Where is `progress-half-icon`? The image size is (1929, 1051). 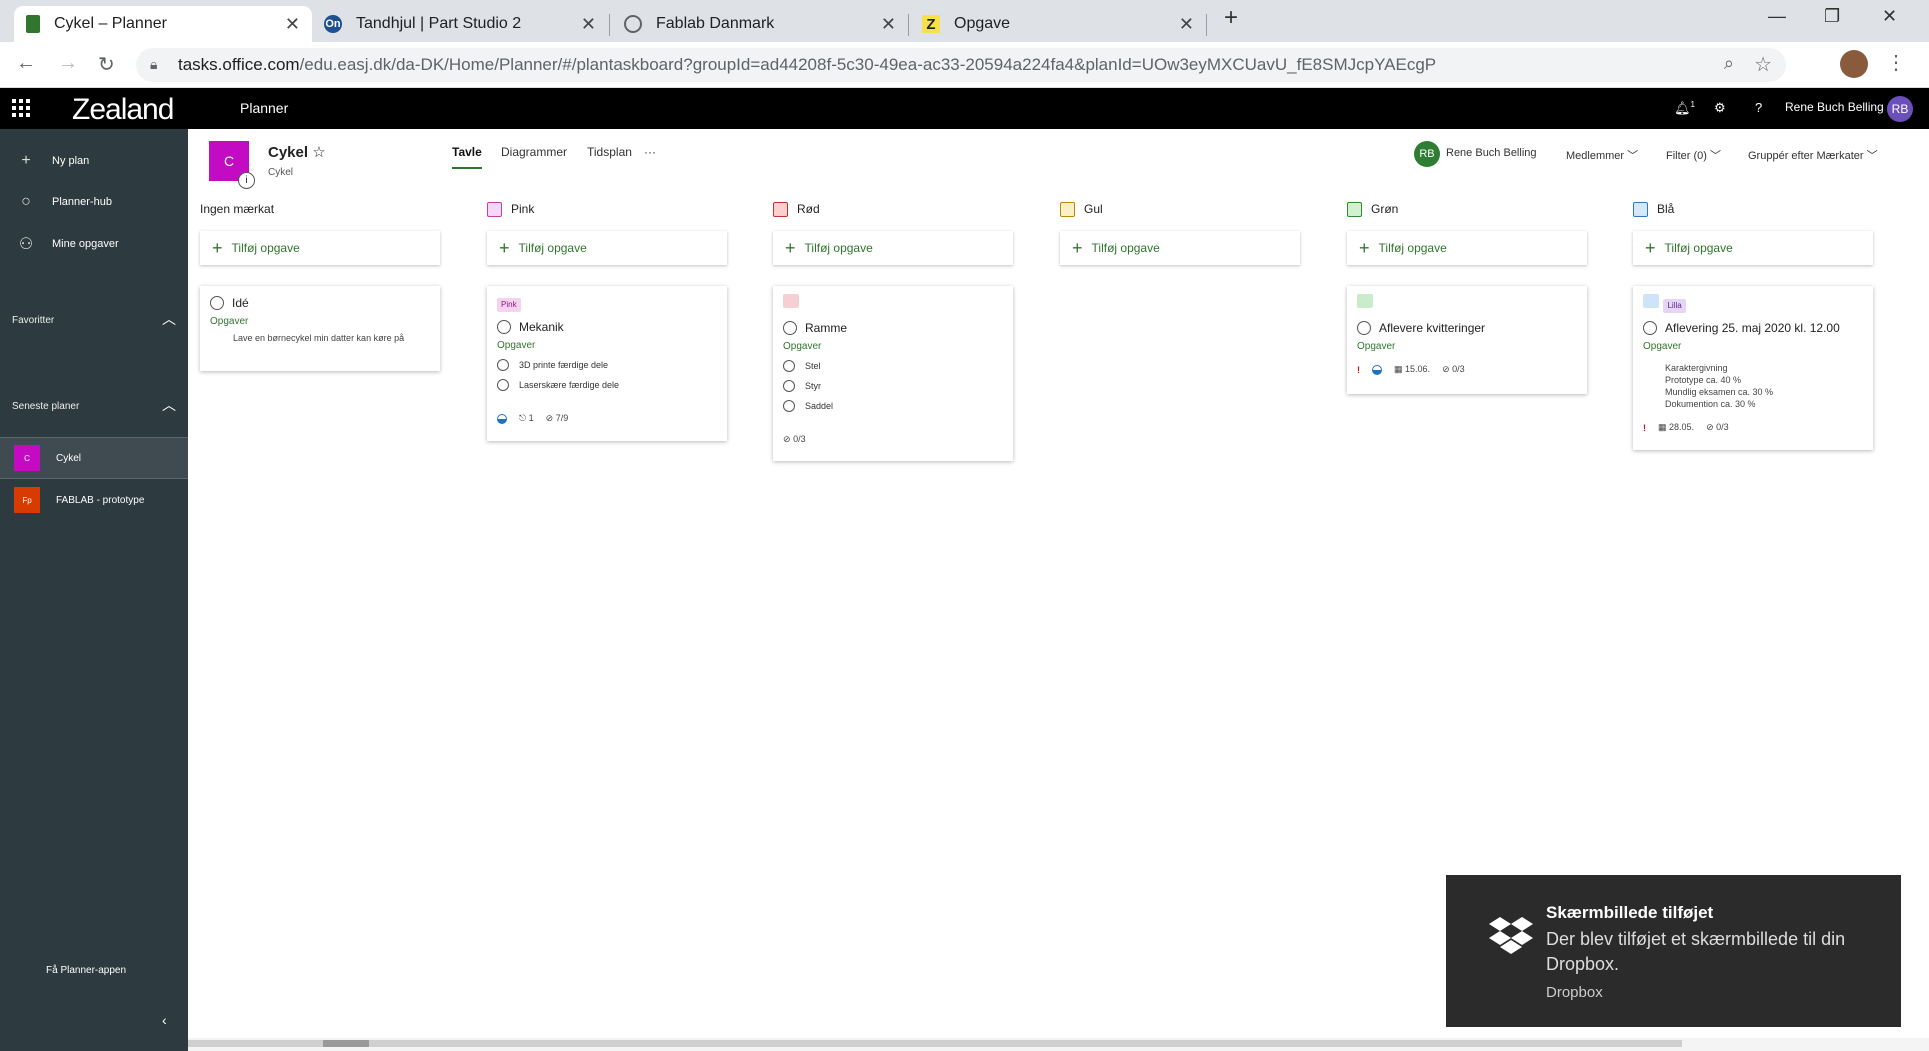 progress-half-icon is located at coordinates (502, 418).